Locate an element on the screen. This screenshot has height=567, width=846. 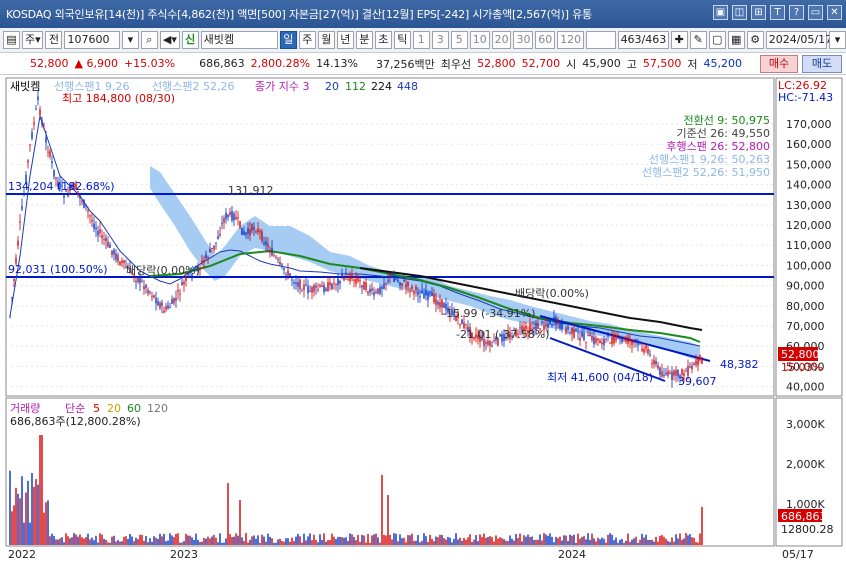
save-icon: ▢ is located at coordinates (717, 40).